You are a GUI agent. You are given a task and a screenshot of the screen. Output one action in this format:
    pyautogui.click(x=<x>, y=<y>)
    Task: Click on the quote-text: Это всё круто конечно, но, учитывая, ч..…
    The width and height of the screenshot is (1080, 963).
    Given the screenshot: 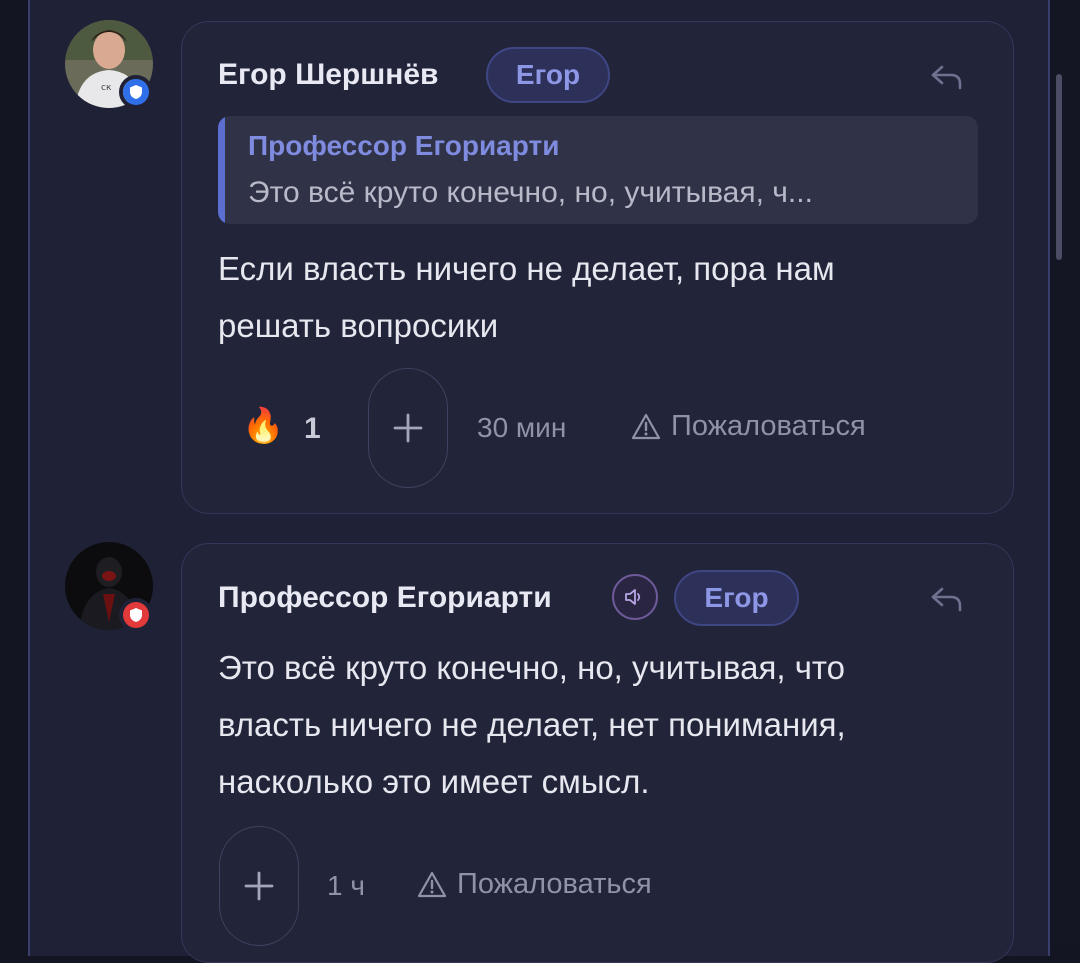 What is the action you would take?
    pyautogui.click(x=530, y=192)
    